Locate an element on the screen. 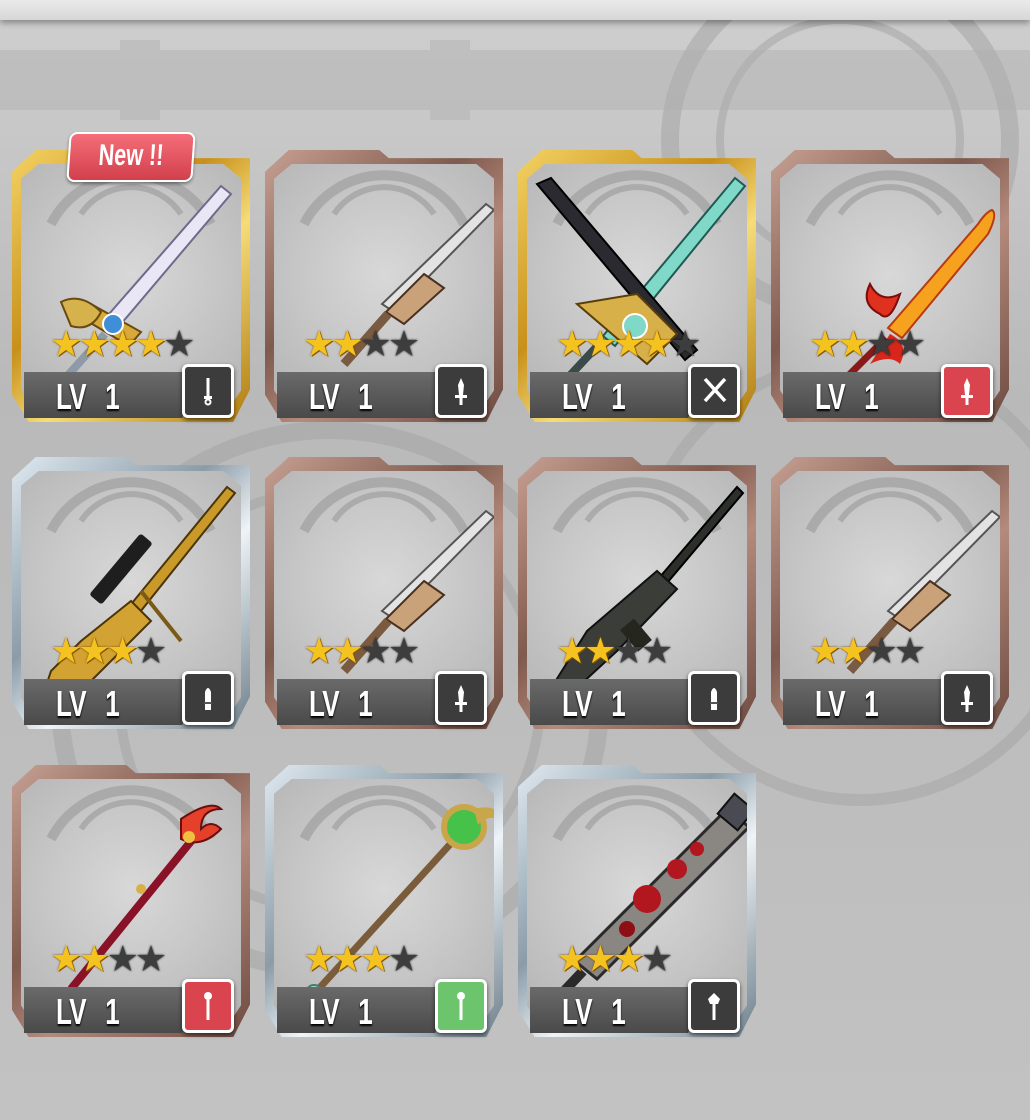  mace-type-icon is located at coordinates (714, 1006).